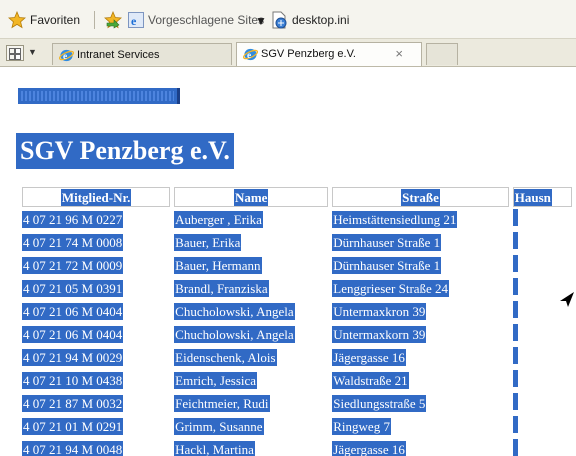 This screenshot has width=576, height=456. I want to click on add-favorite-icon, so click(114, 20).